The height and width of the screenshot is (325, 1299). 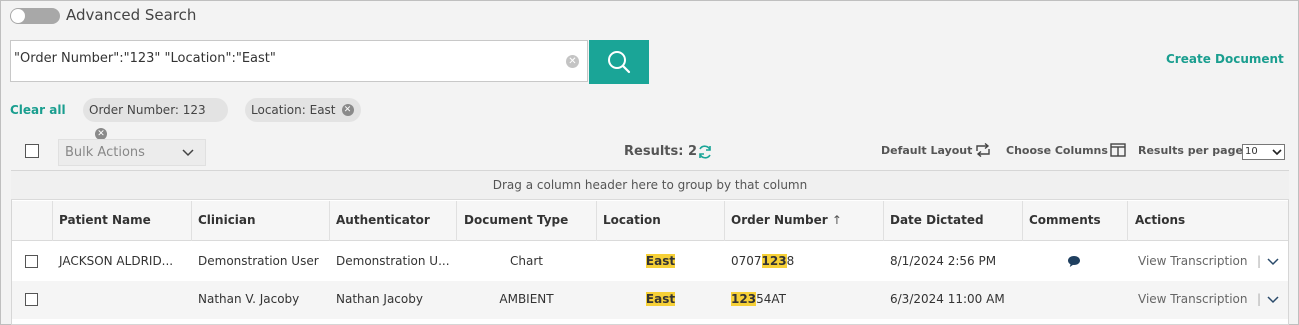 What do you see at coordinates (660, 151) in the screenshot?
I see `results-count: Results: 2` at bounding box center [660, 151].